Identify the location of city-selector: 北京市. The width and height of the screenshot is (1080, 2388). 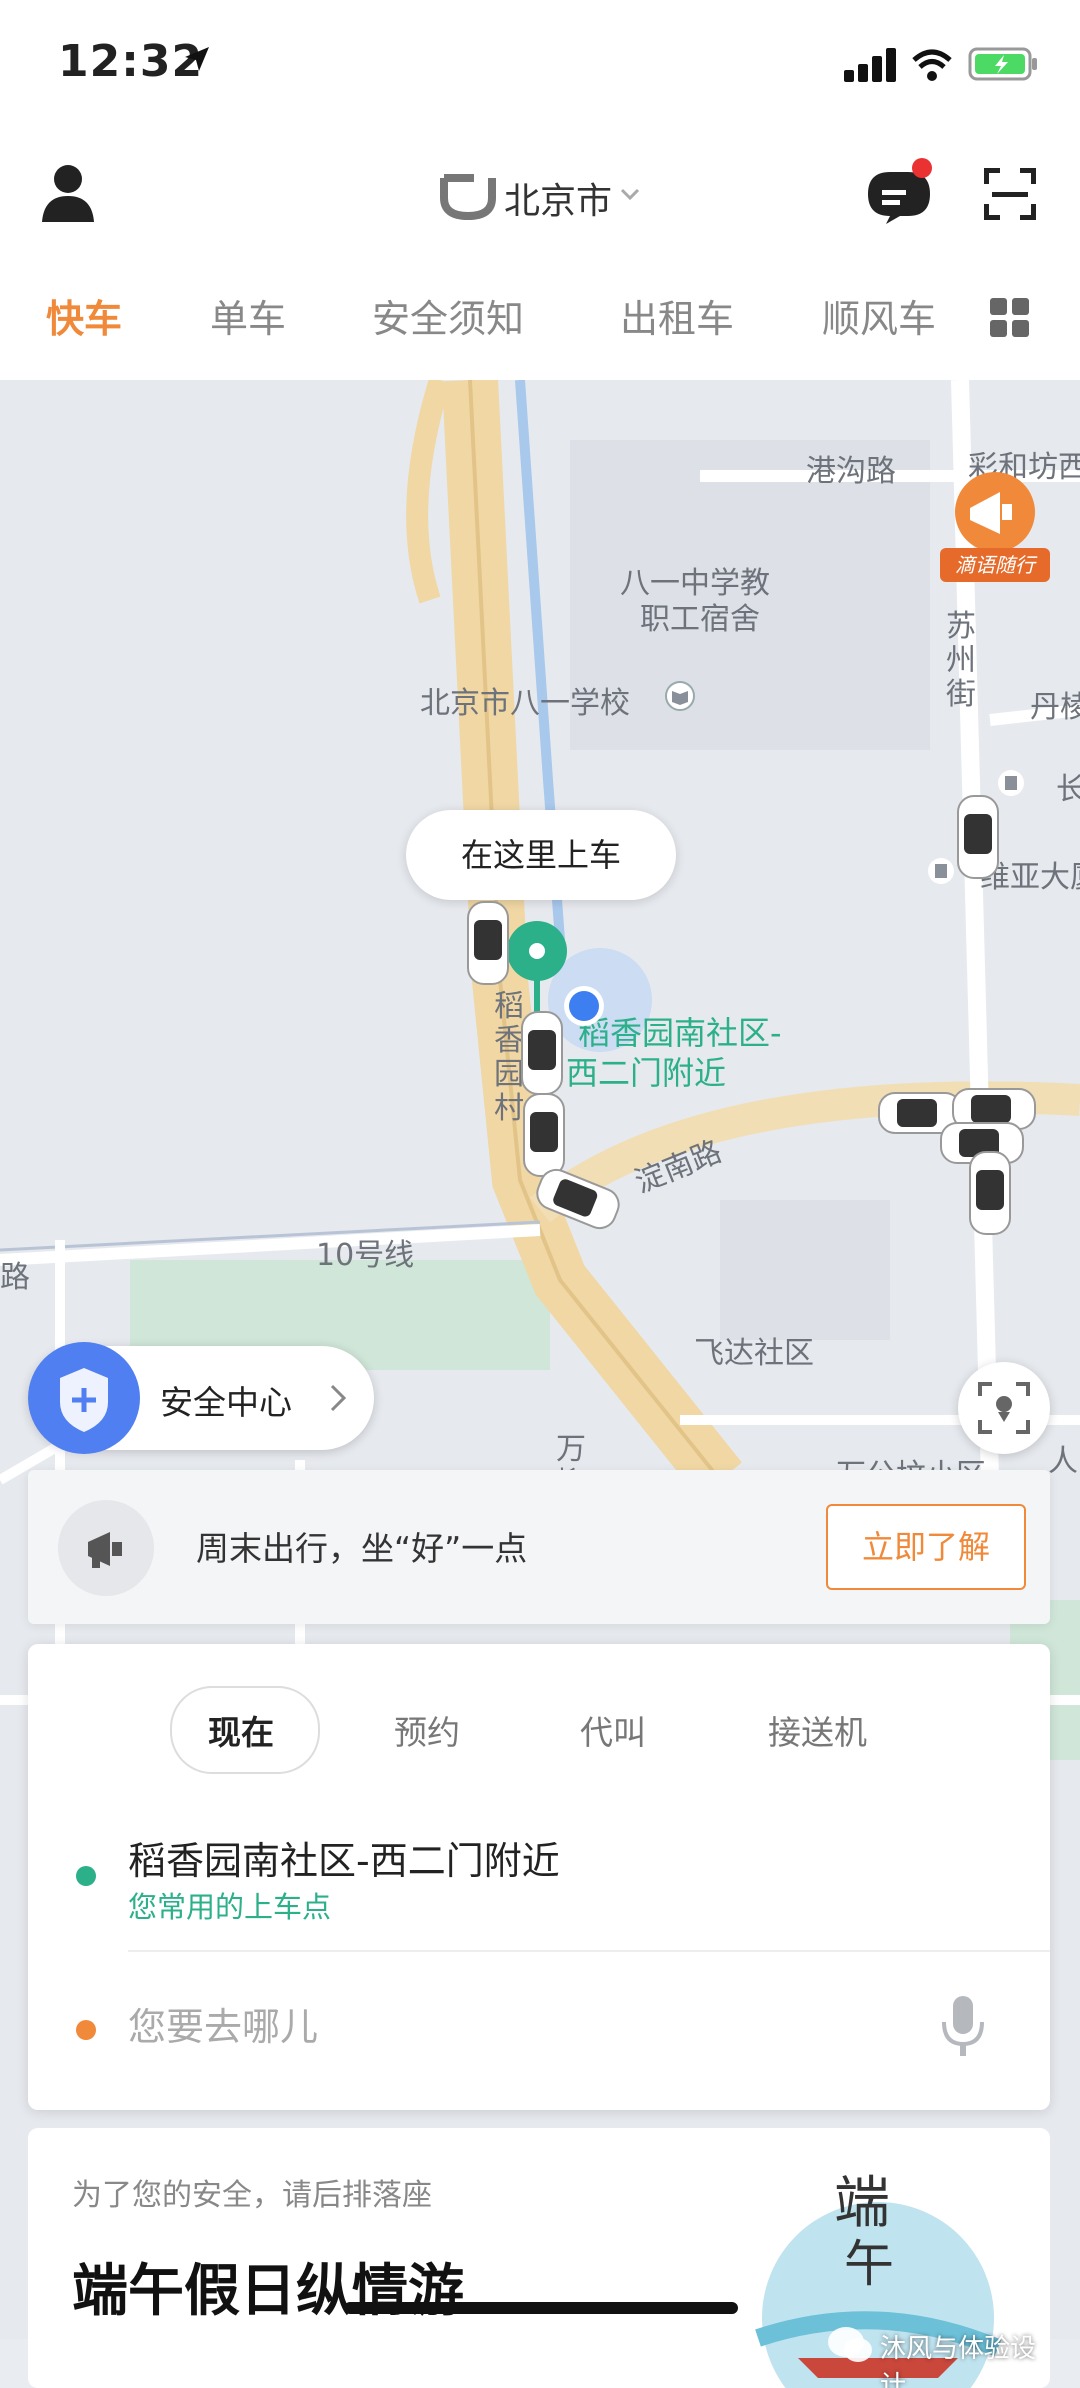
(558, 198).